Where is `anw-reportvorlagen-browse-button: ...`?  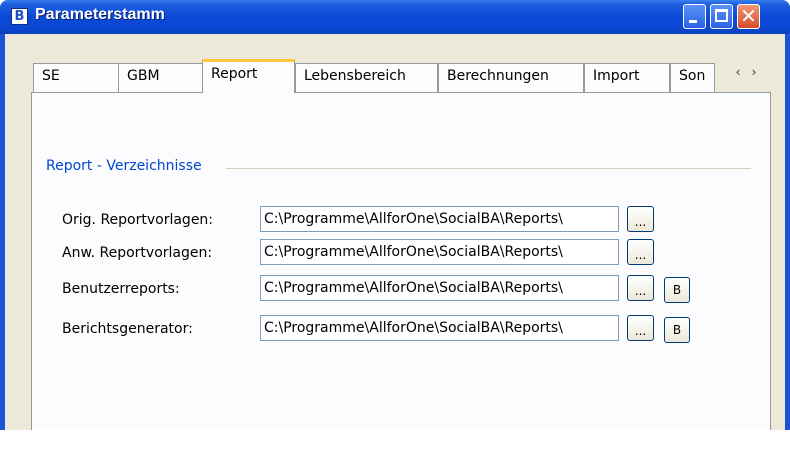
anw-reportvorlagen-browse-button: ... is located at coordinates (640, 252).